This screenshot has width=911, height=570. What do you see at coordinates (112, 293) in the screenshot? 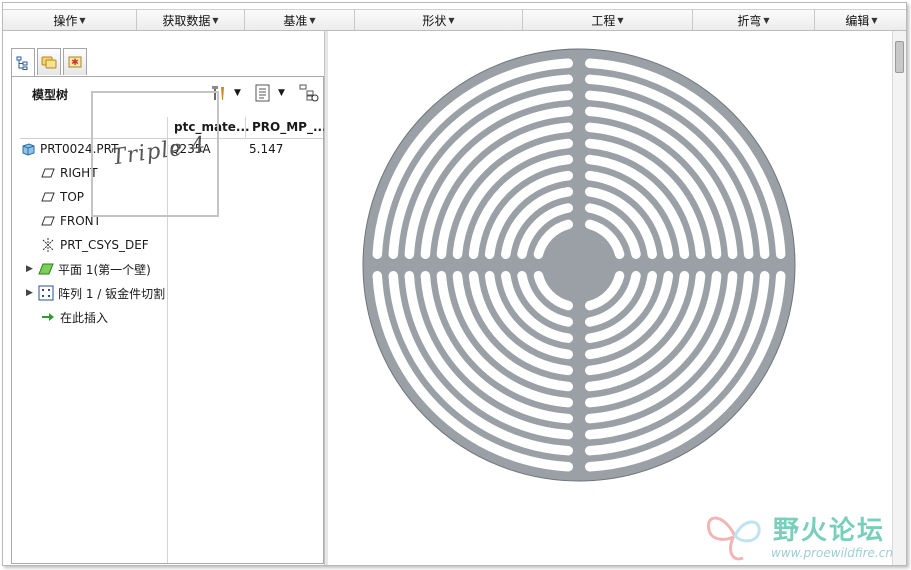
I see `tree-item-label: 阵列 1 / 钣金件切割` at bounding box center [112, 293].